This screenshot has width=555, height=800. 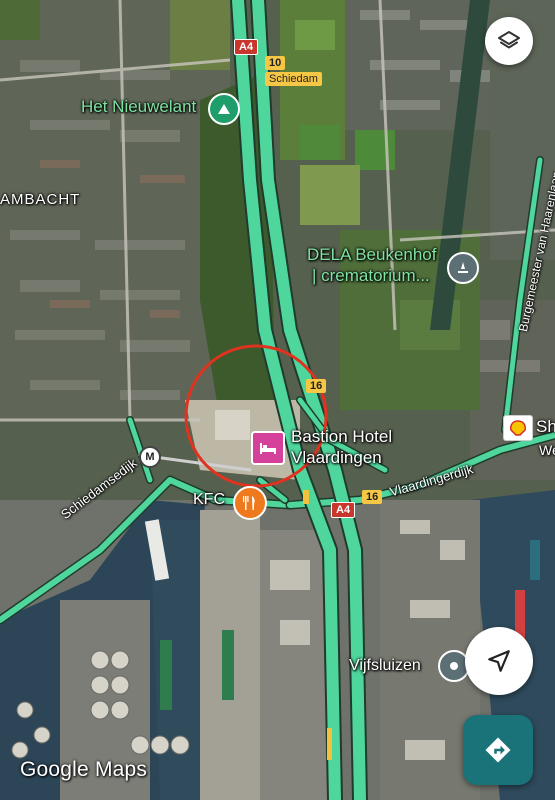 What do you see at coordinates (246, 47) in the screenshot?
I see `road-shield-a4-top: A4` at bounding box center [246, 47].